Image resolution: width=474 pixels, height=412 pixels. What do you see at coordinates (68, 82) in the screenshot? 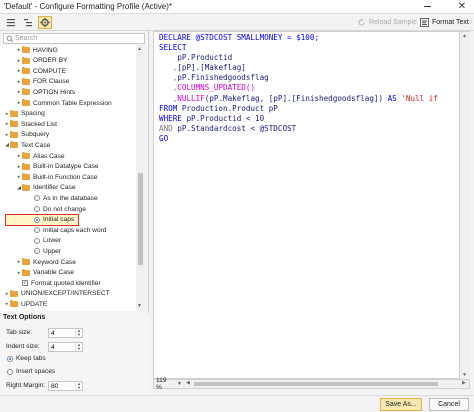
I see `tree-item-for-clause: ▸ FOR Clause` at bounding box center [68, 82].